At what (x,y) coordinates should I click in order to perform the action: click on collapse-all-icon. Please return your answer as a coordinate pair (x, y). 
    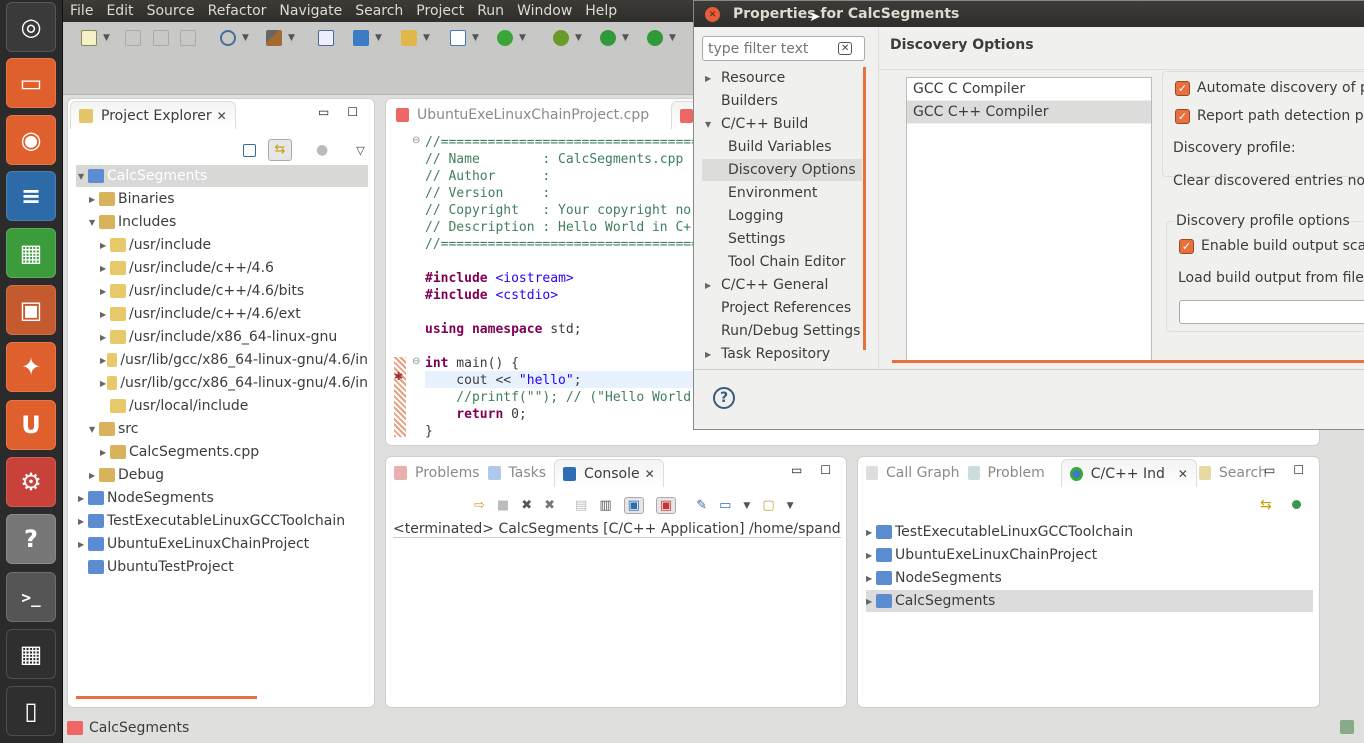
    Looking at the image, I should click on (249, 150).